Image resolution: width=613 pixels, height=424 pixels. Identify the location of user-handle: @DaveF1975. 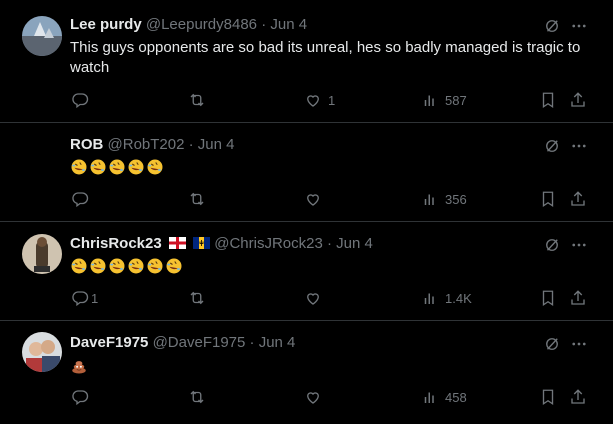
(199, 342).